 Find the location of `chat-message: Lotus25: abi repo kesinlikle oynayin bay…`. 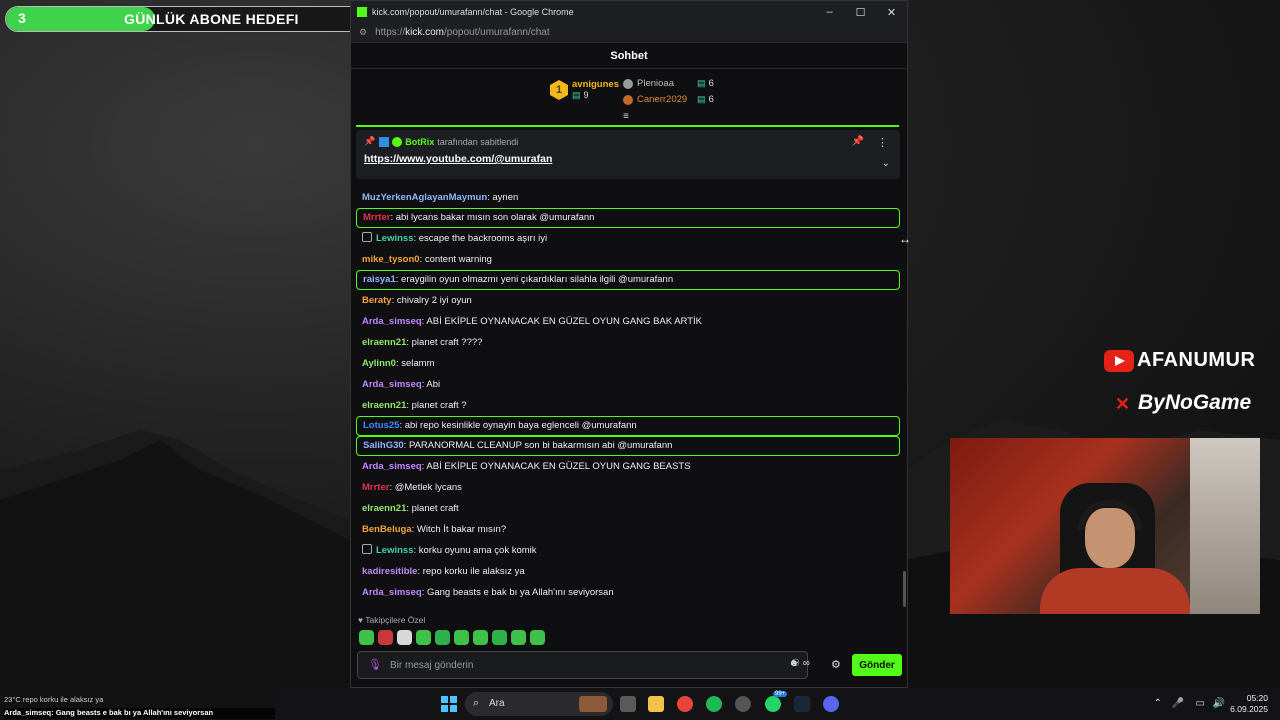

chat-message: Lotus25: abi repo kesinlikle oynayin bay… is located at coordinates (628, 426).